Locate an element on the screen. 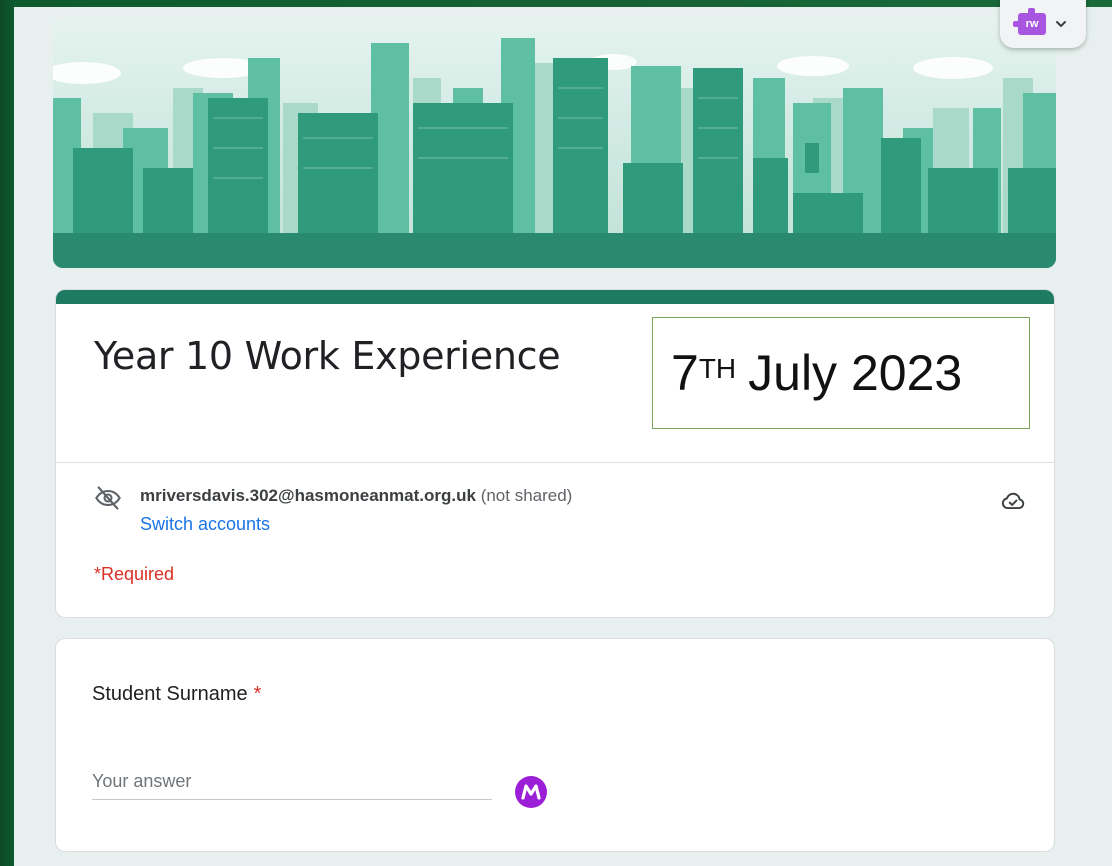 The height and width of the screenshot is (866, 1112). rw-label: rw is located at coordinates (1032, 24).